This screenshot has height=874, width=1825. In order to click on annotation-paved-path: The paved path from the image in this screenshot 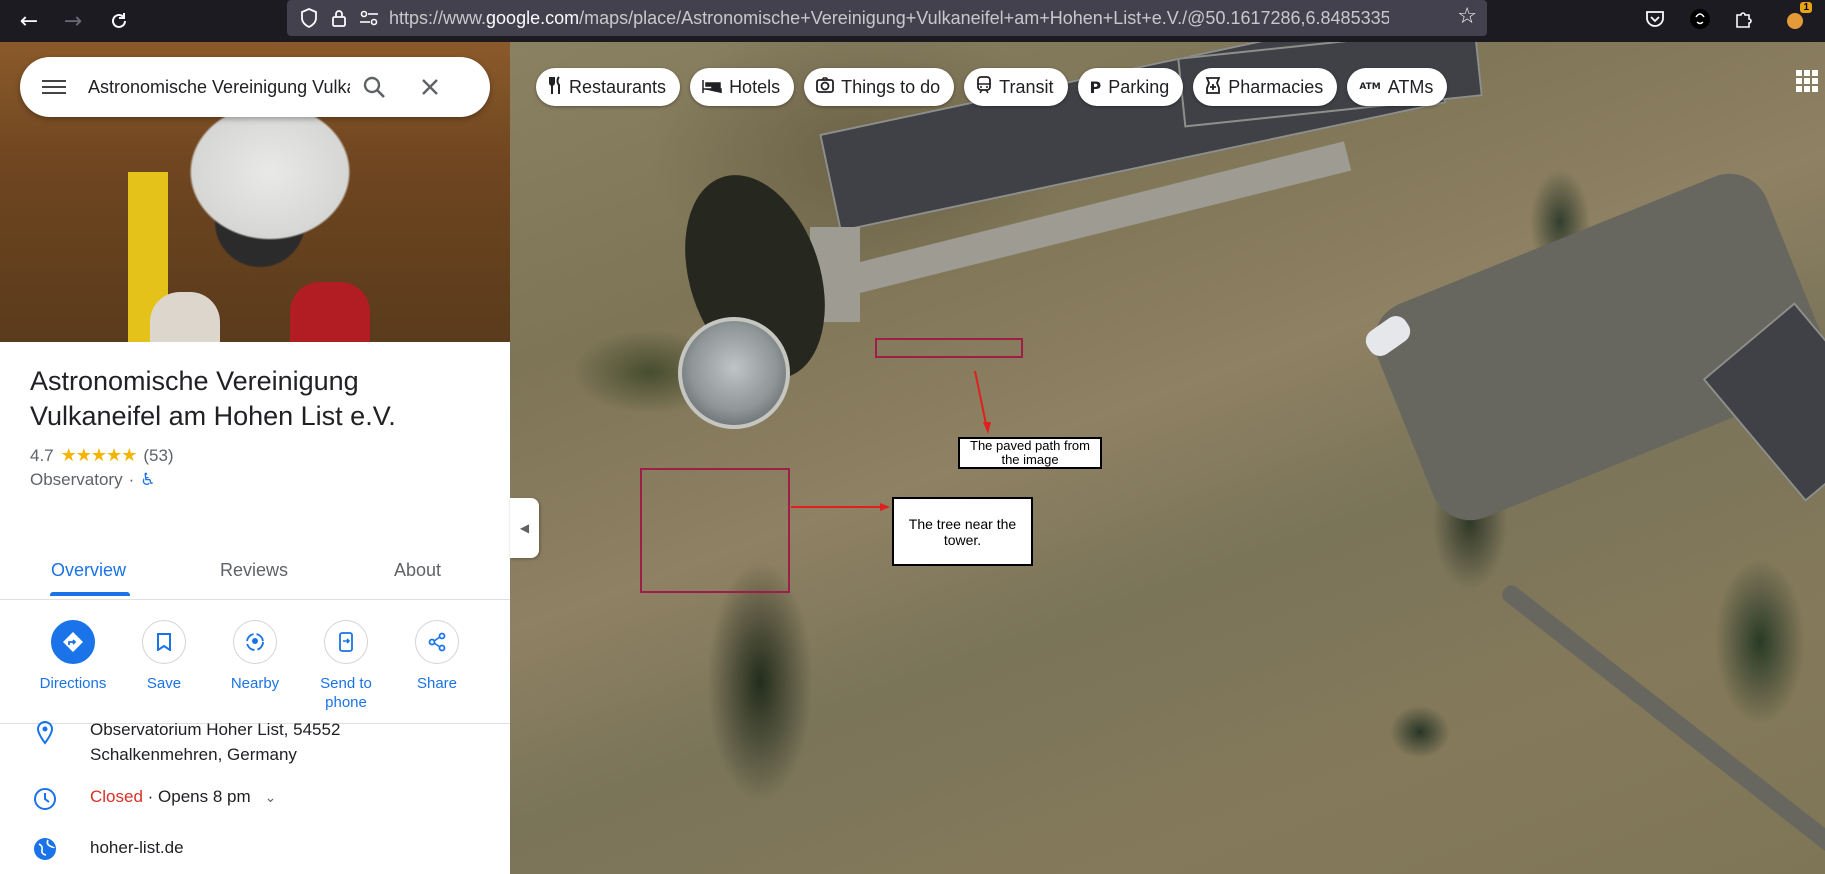, I will do `click(1030, 453)`.